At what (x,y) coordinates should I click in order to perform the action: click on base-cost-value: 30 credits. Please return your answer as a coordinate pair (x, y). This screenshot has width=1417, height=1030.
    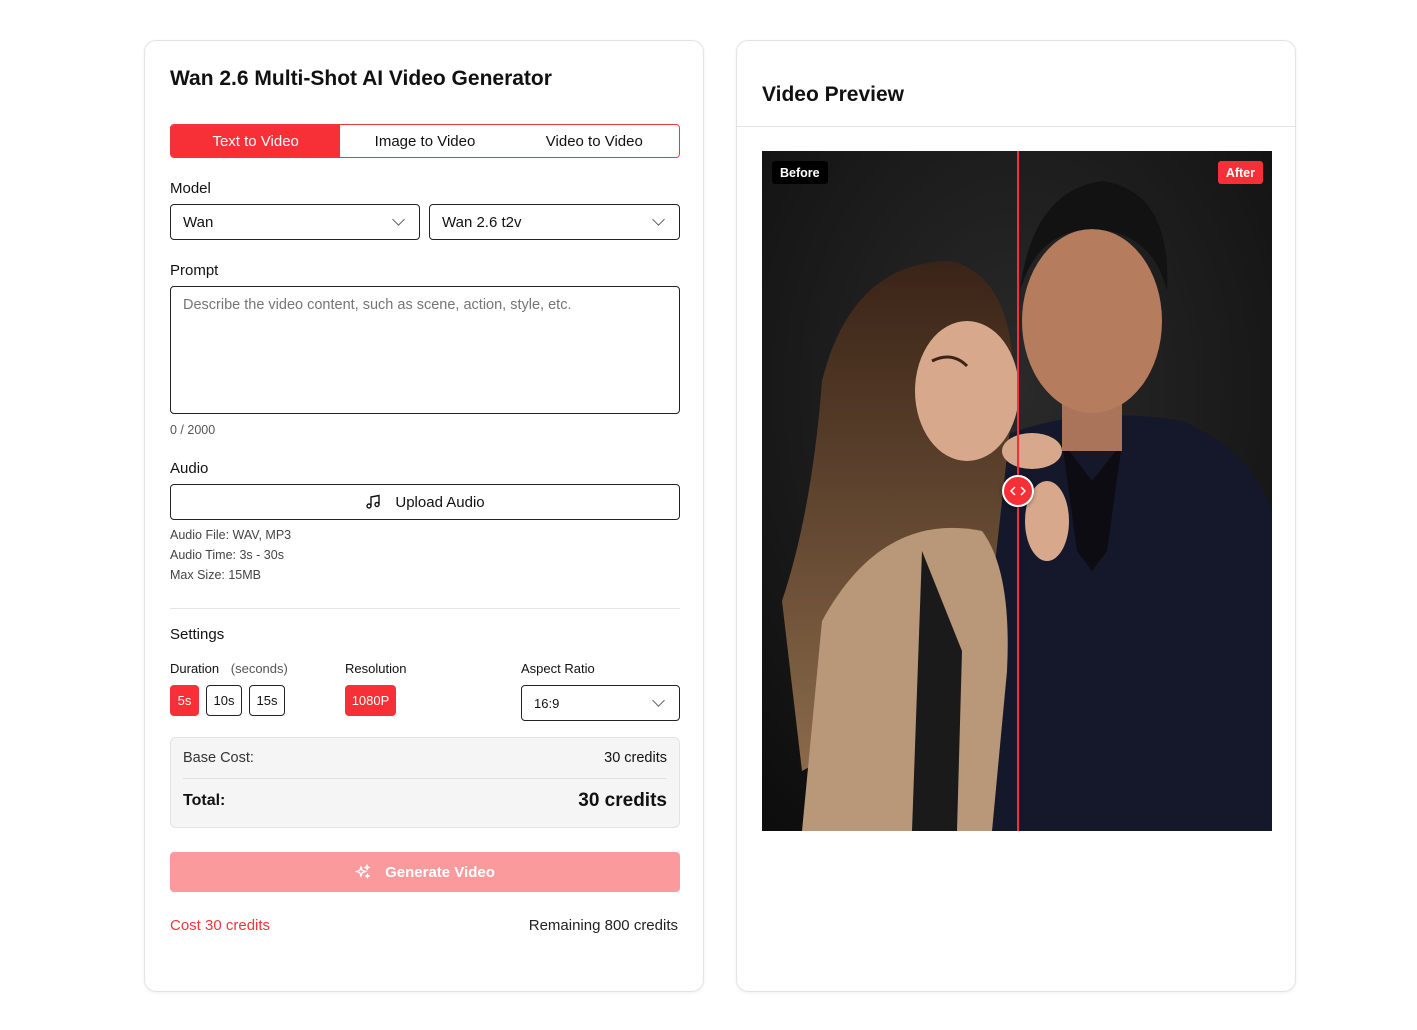
    Looking at the image, I should click on (635, 758).